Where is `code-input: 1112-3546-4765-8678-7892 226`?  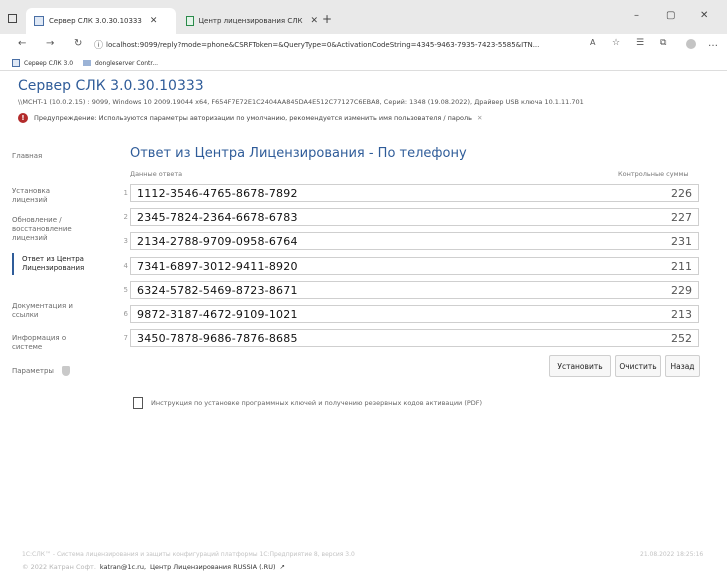 code-input: 1112-3546-4765-8678-7892 226 is located at coordinates (414, 193).